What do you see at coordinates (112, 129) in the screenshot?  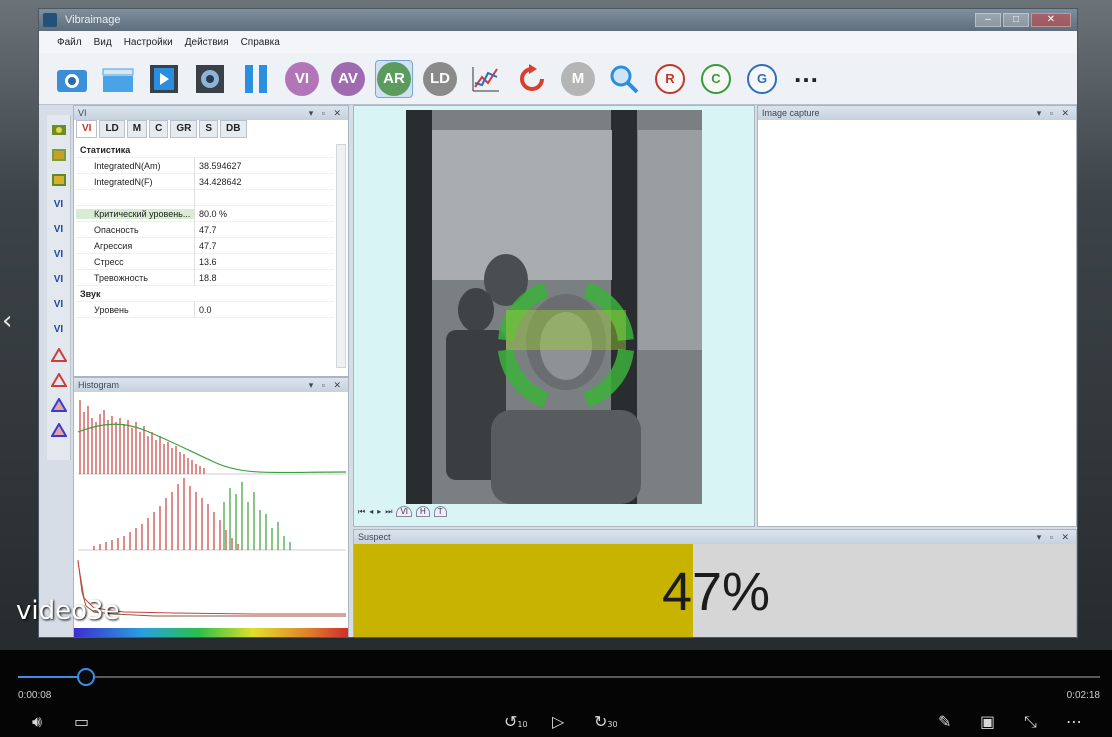 I see `tab-ld: LD` at bounding box center [112, 129].